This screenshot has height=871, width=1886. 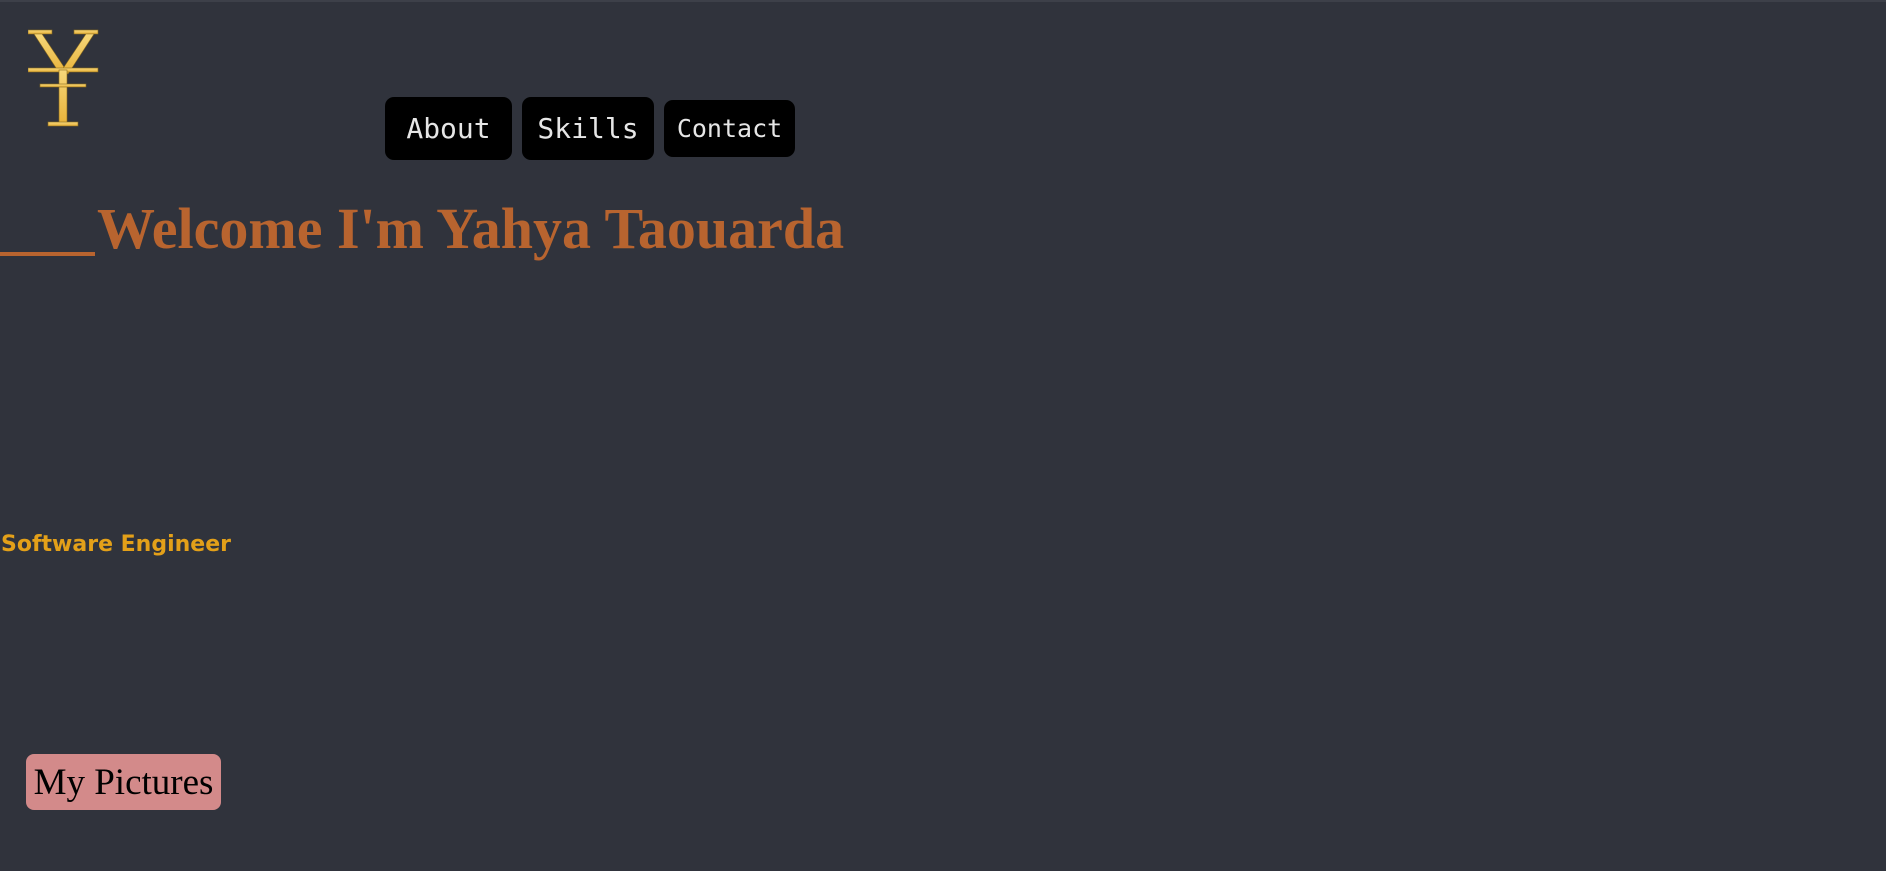 What do you see at coordinates (729, 128) in the screenshot?
I see `contact-button: Contact` at bounding box center [729, 128].